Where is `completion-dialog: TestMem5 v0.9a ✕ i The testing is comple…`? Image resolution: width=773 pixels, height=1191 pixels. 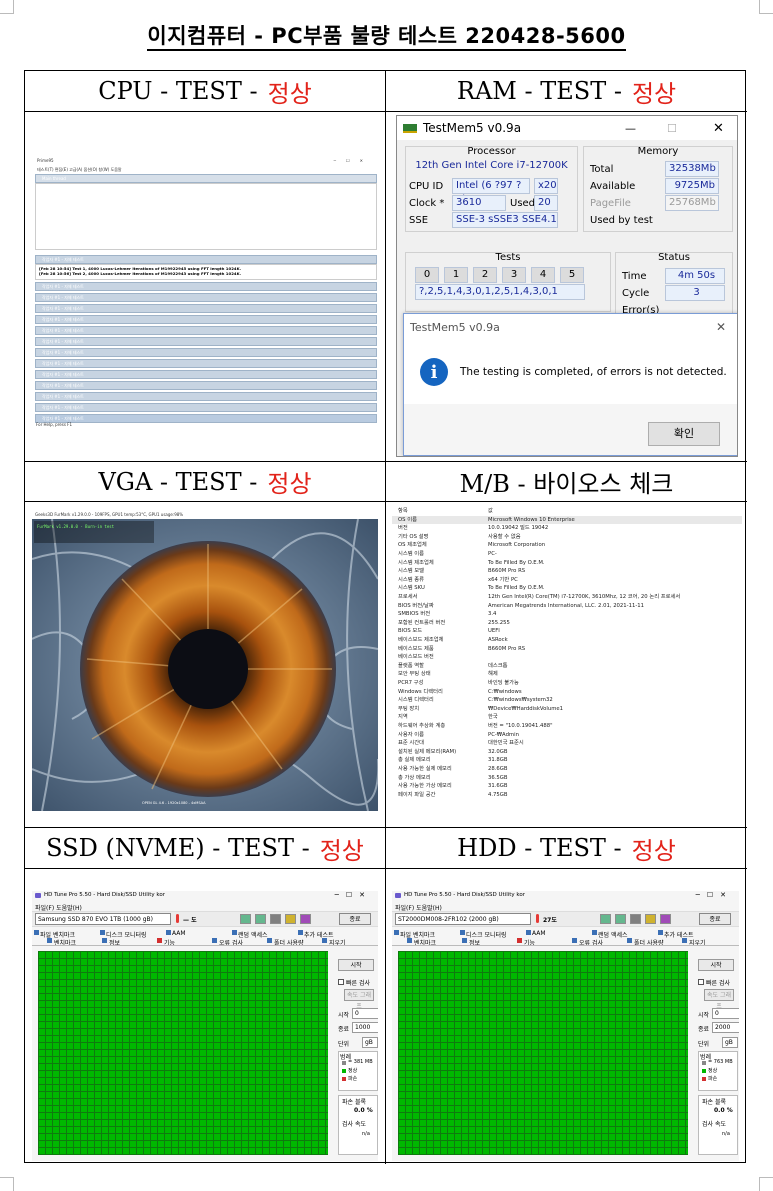 completion-dialog: TestMem5 v0.9a ✕ i The testing is comple… is located at coordinates (570, 384).